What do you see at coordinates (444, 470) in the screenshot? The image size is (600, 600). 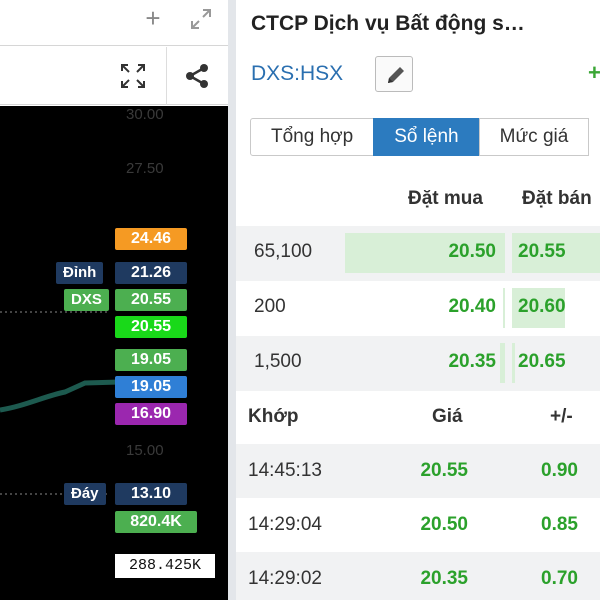 I see `trade-price: 20.55` at bounding box center [444, 470].